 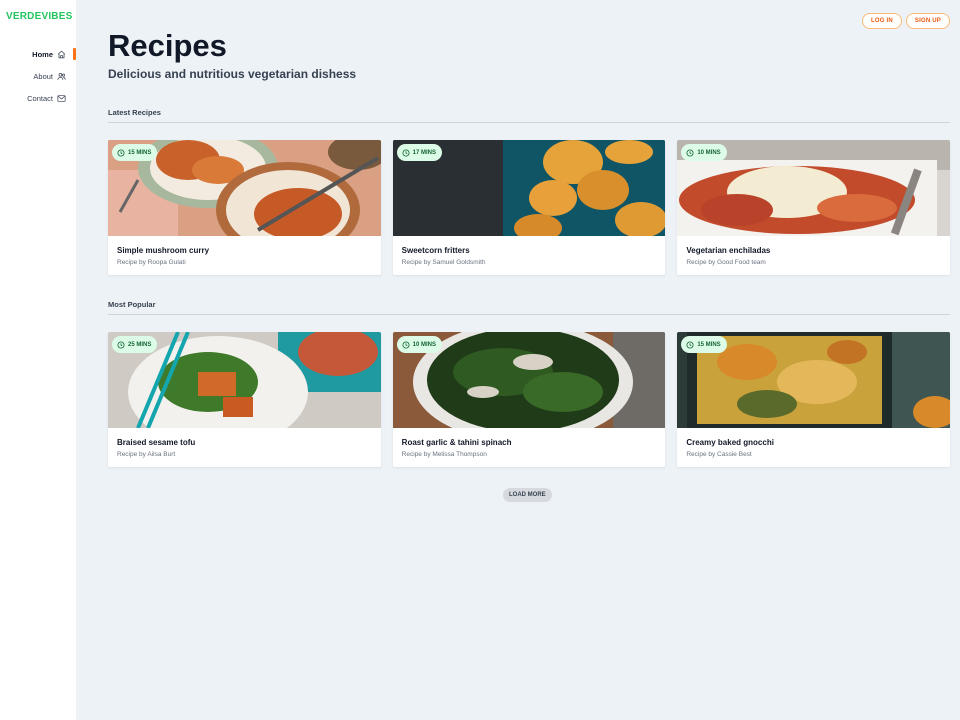 What do you see at coordinates (244, 380) in the screenshot?
I see `recipe-image: 25 MINS` at bounding box center [244, 380].